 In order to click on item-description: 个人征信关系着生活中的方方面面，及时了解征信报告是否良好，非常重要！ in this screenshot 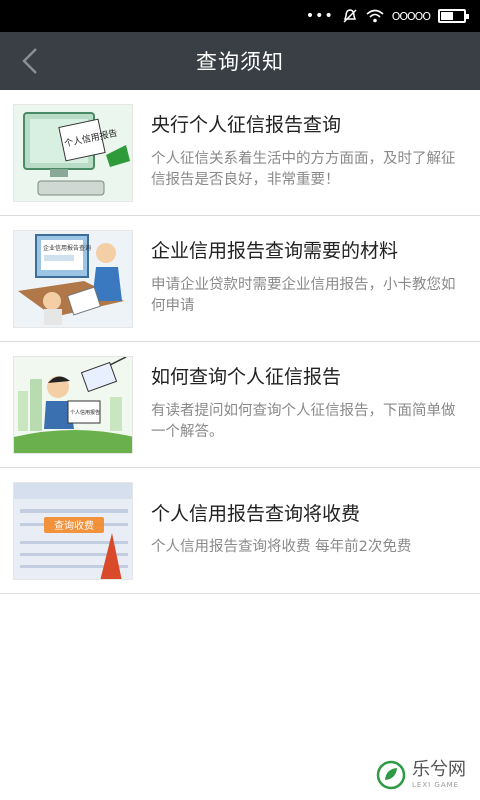, I will do `click(303, 169)`.